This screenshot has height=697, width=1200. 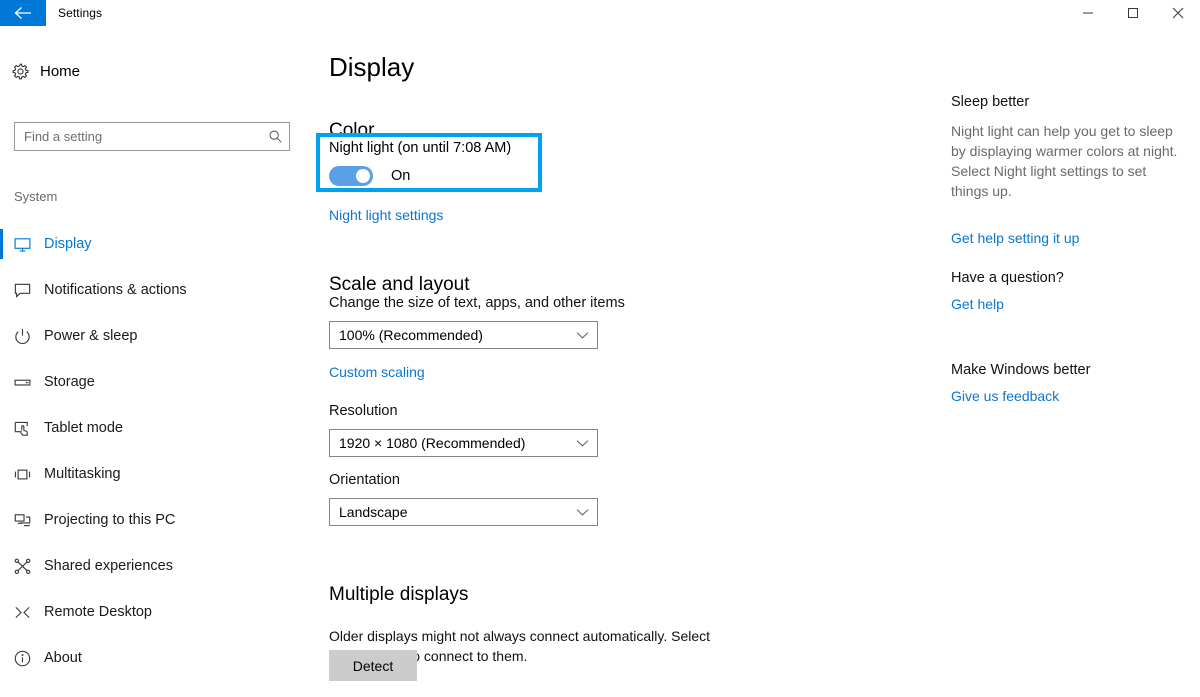 I want to click on sidebar-item-label: Tablet mode, so click(x=83, y=428).